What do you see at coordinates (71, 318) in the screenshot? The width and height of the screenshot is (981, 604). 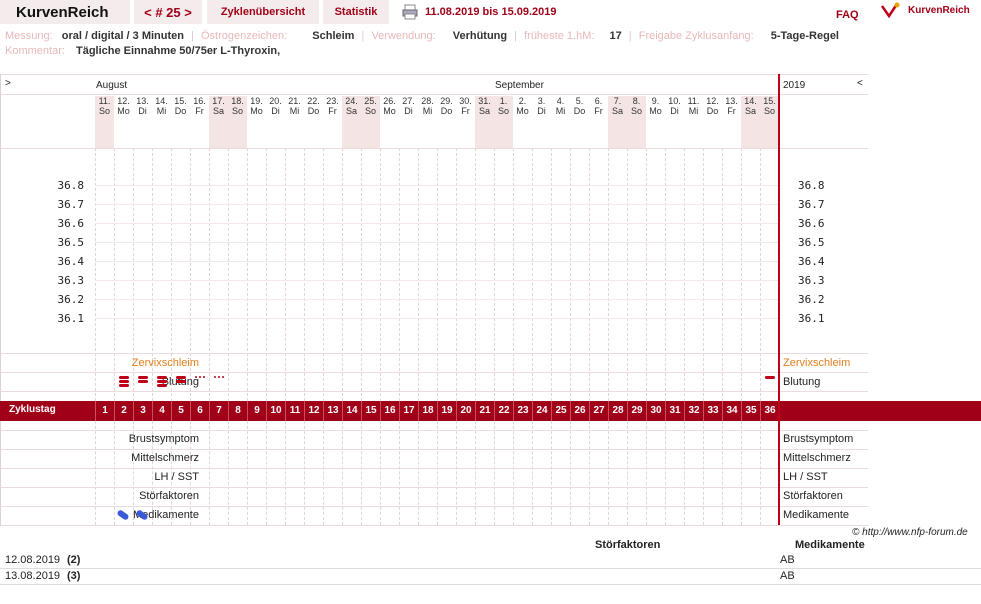 I see `temp-label-left: 36.1` at bounding box center [71, 318].